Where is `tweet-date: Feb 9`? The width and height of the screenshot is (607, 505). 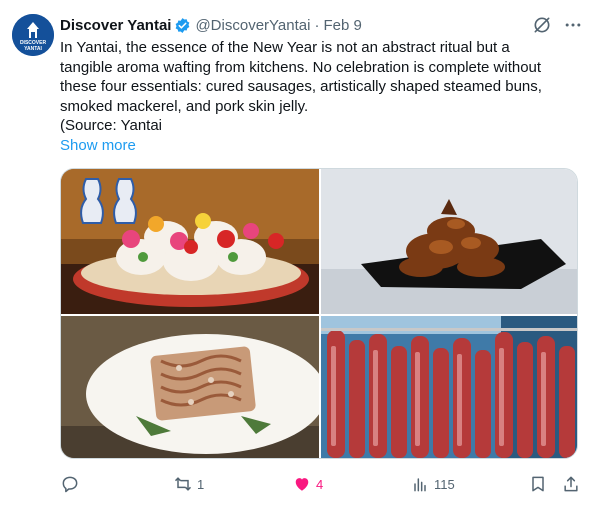
tweet-date: Feb 9 is located at coordinates (342, 25).